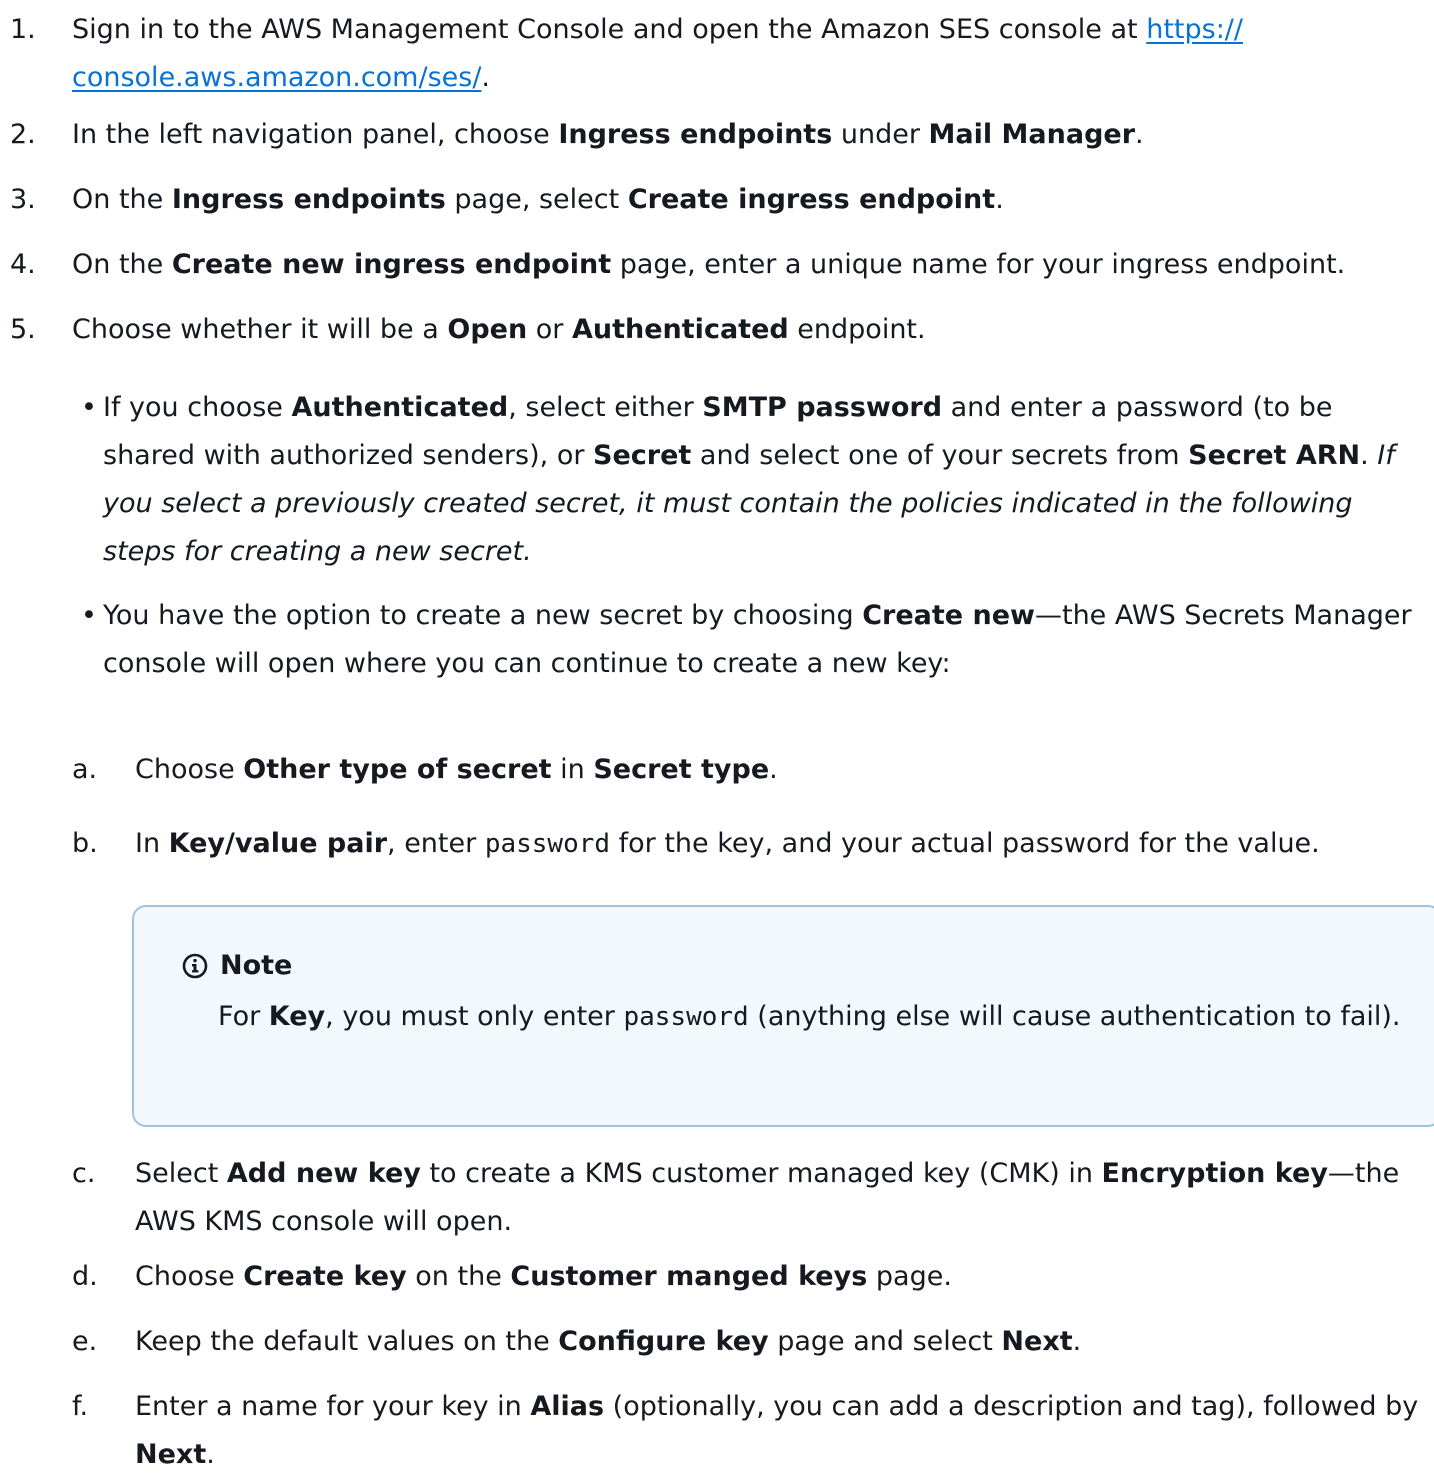  Describe the element at coordinates (822, 407) in the screenshot. I see `bold-term: SMTP password` at that location.